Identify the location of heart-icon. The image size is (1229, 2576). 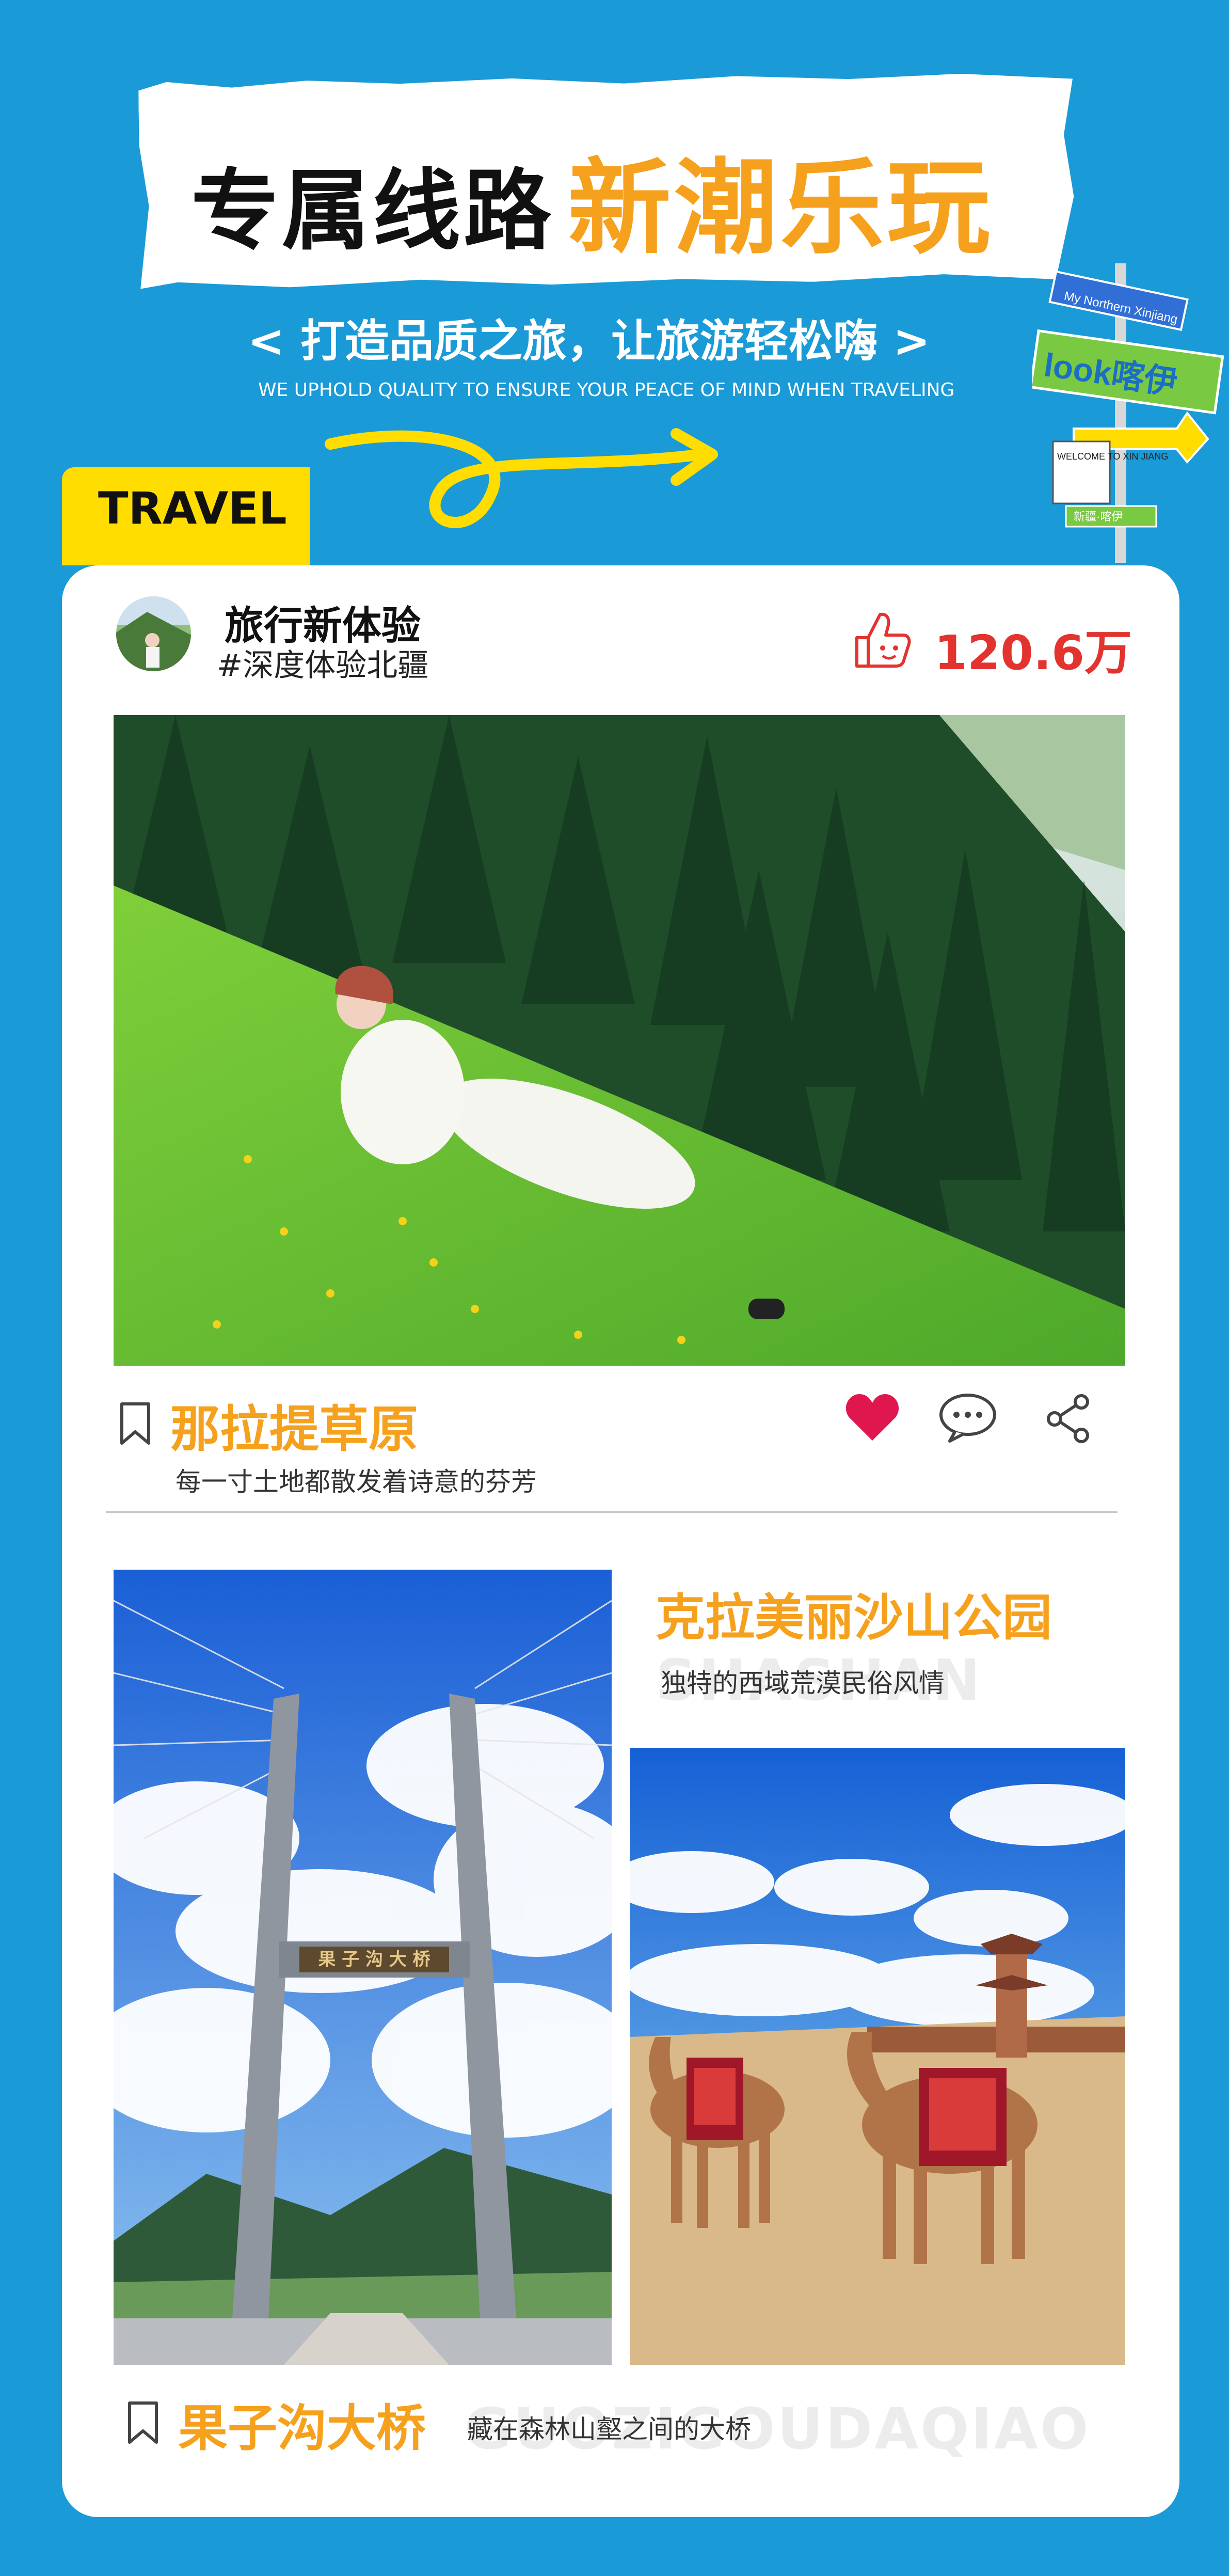
(872, 1417).